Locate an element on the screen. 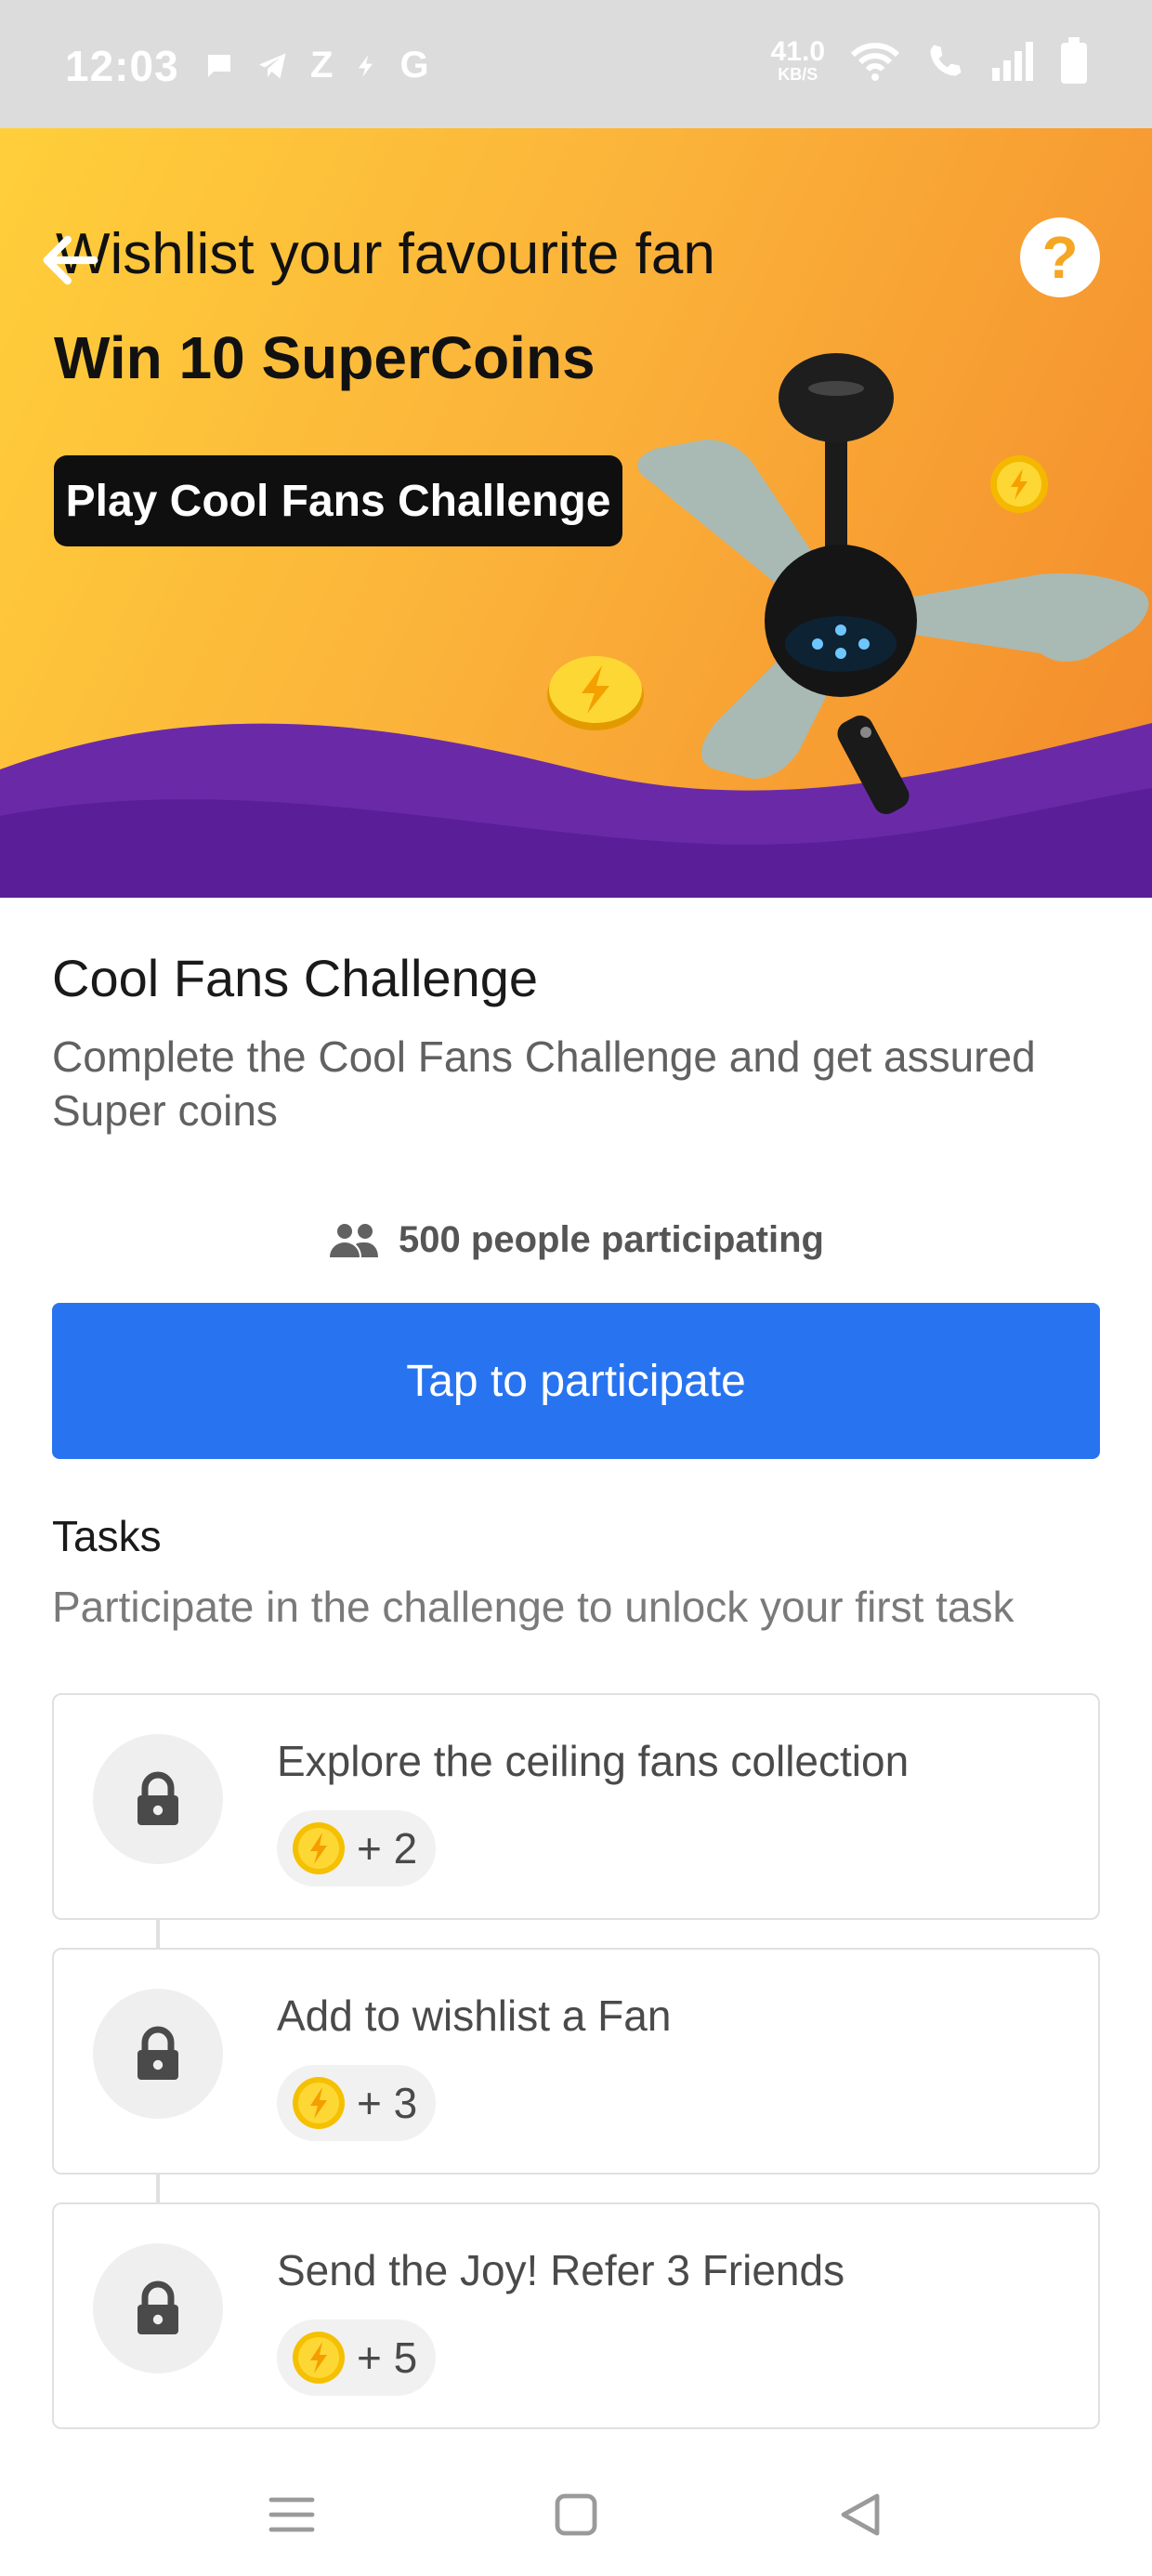 The image size is (1152, 2576). network-speed: 41.0 KB/S is located at coordinates (797, 60).